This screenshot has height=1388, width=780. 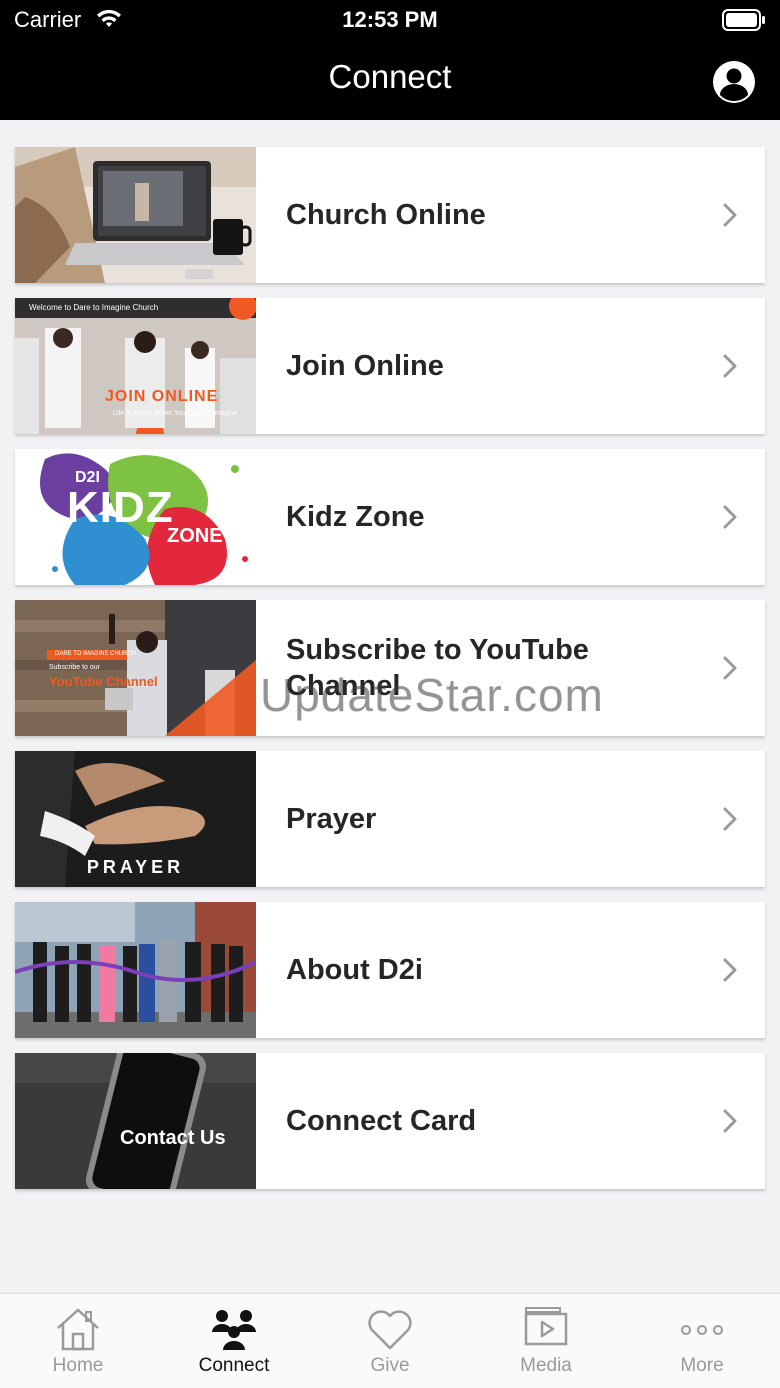 I want to click on thumb-sub: Subscribe to our, so click(x=74, y=667).